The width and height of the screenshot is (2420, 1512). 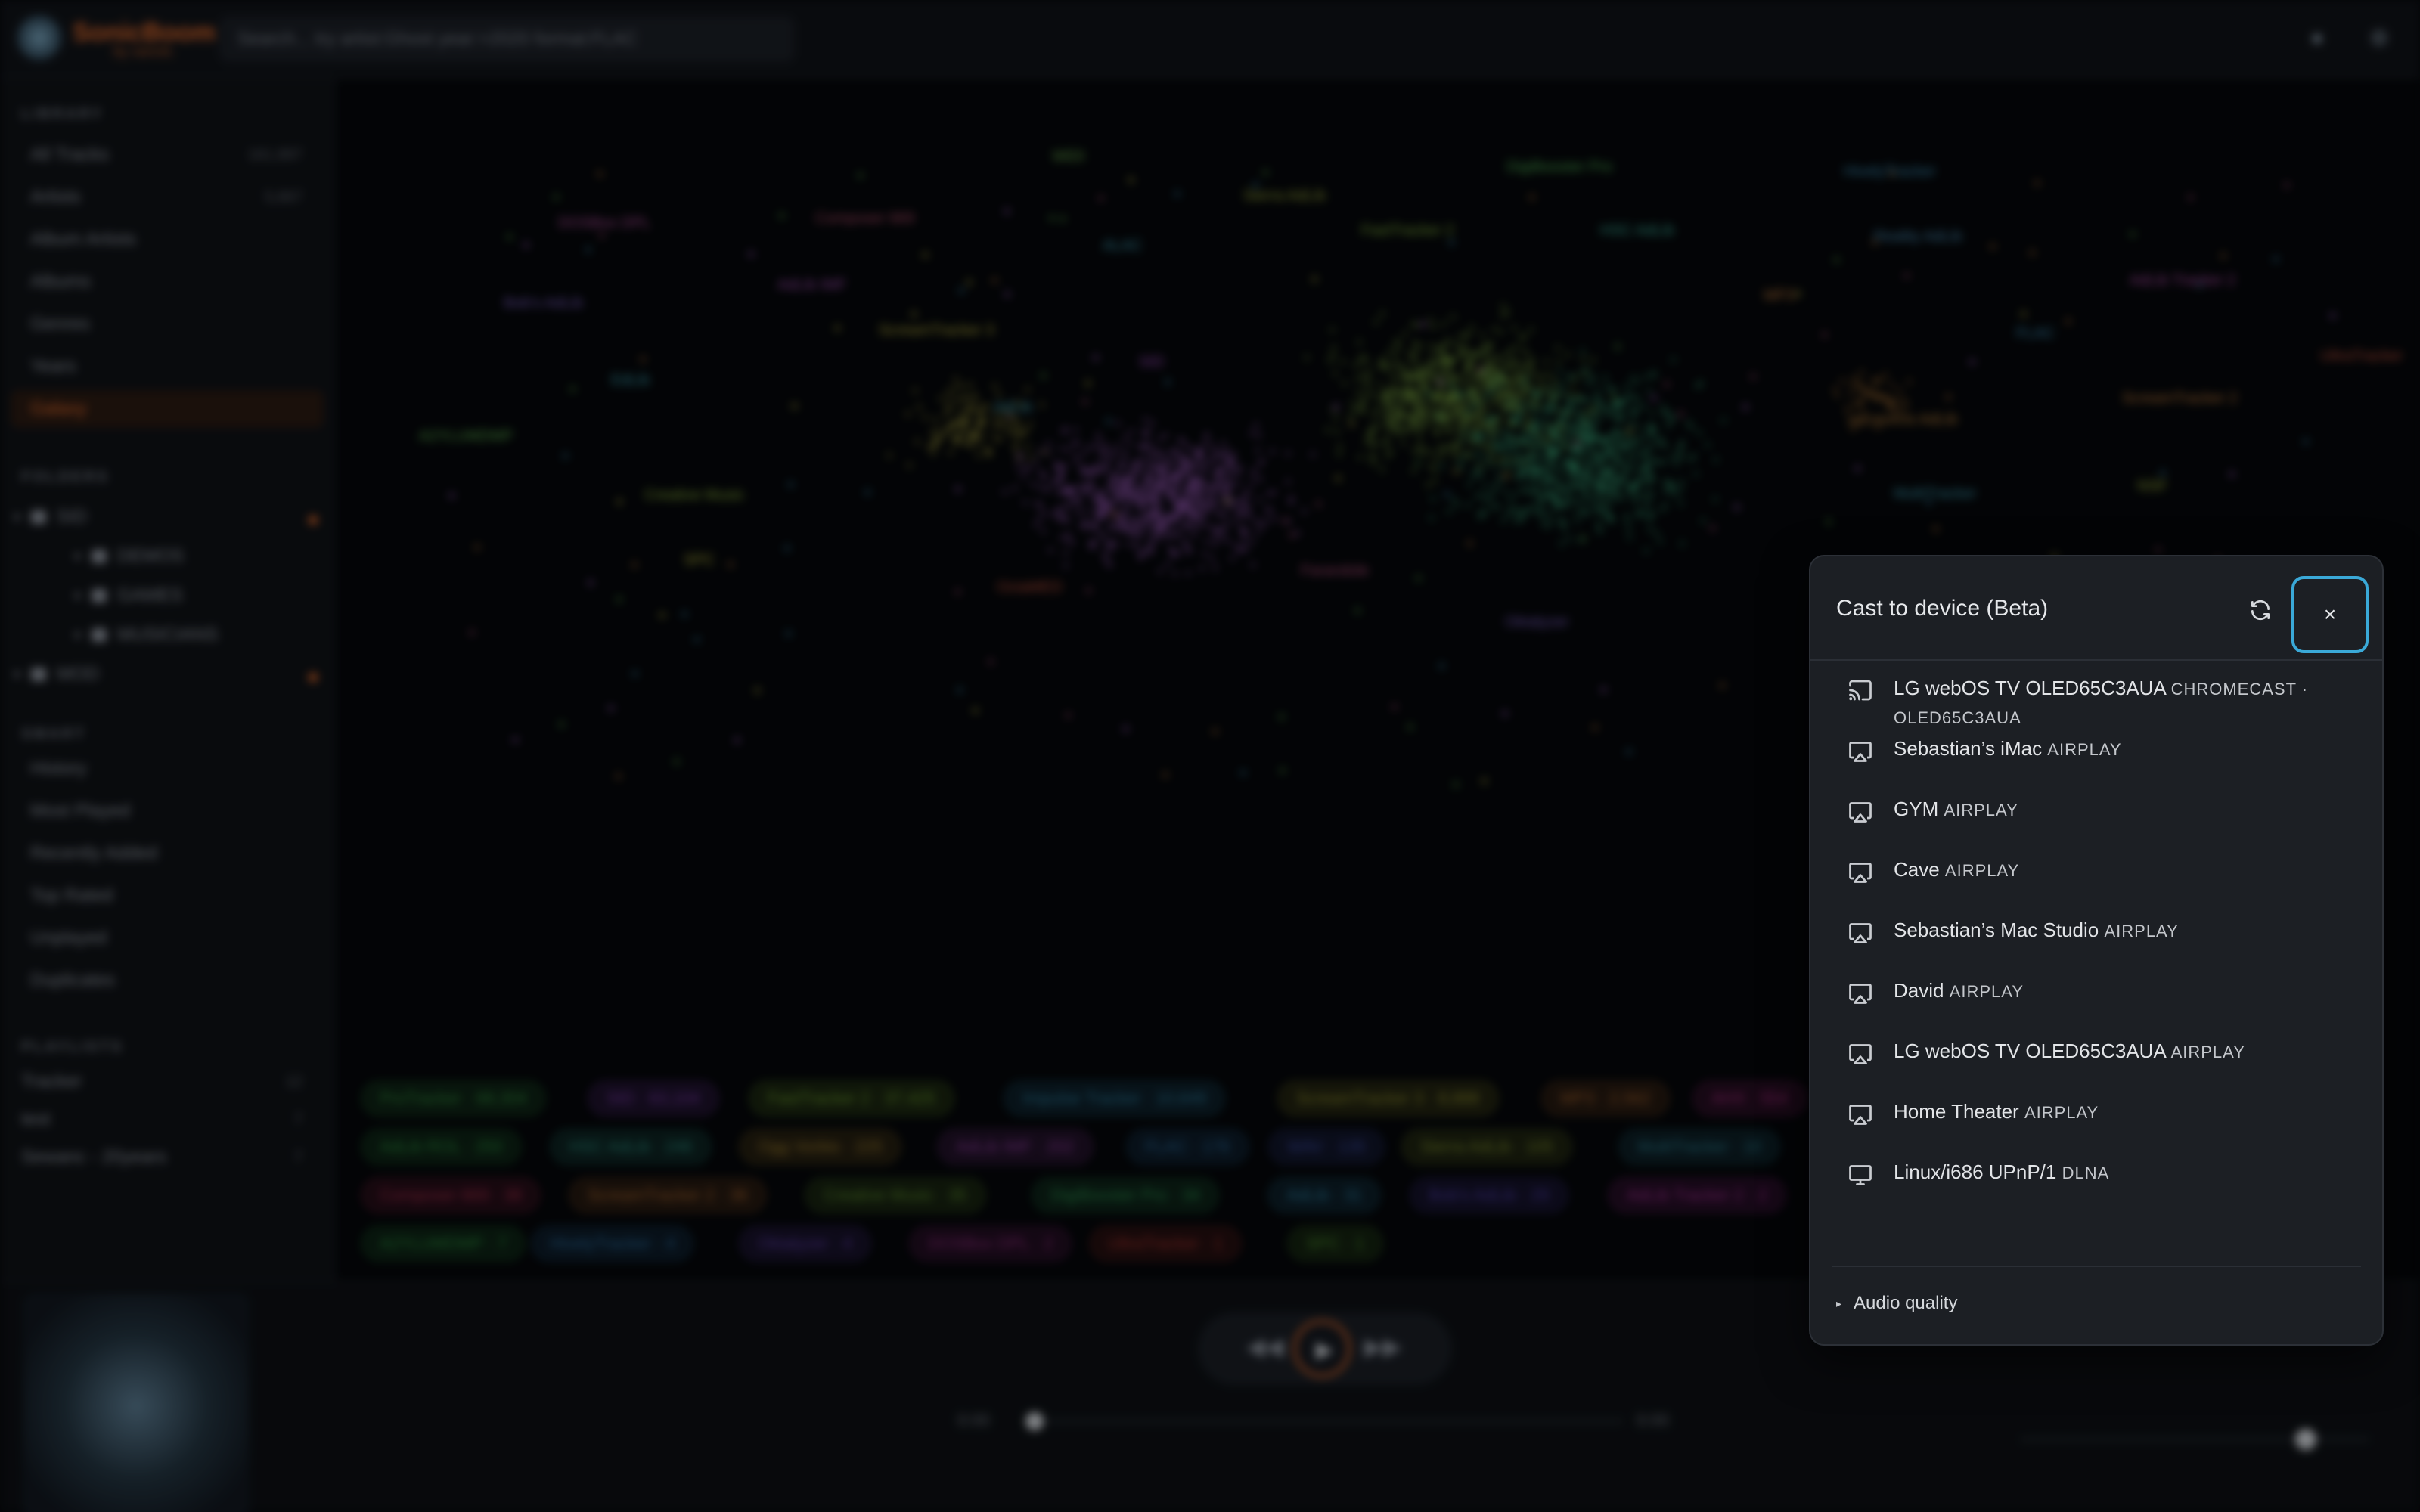 I want to click on device-item: Linux/i686 UPnP/1 DLNA, so click(x=2096, y=1184).